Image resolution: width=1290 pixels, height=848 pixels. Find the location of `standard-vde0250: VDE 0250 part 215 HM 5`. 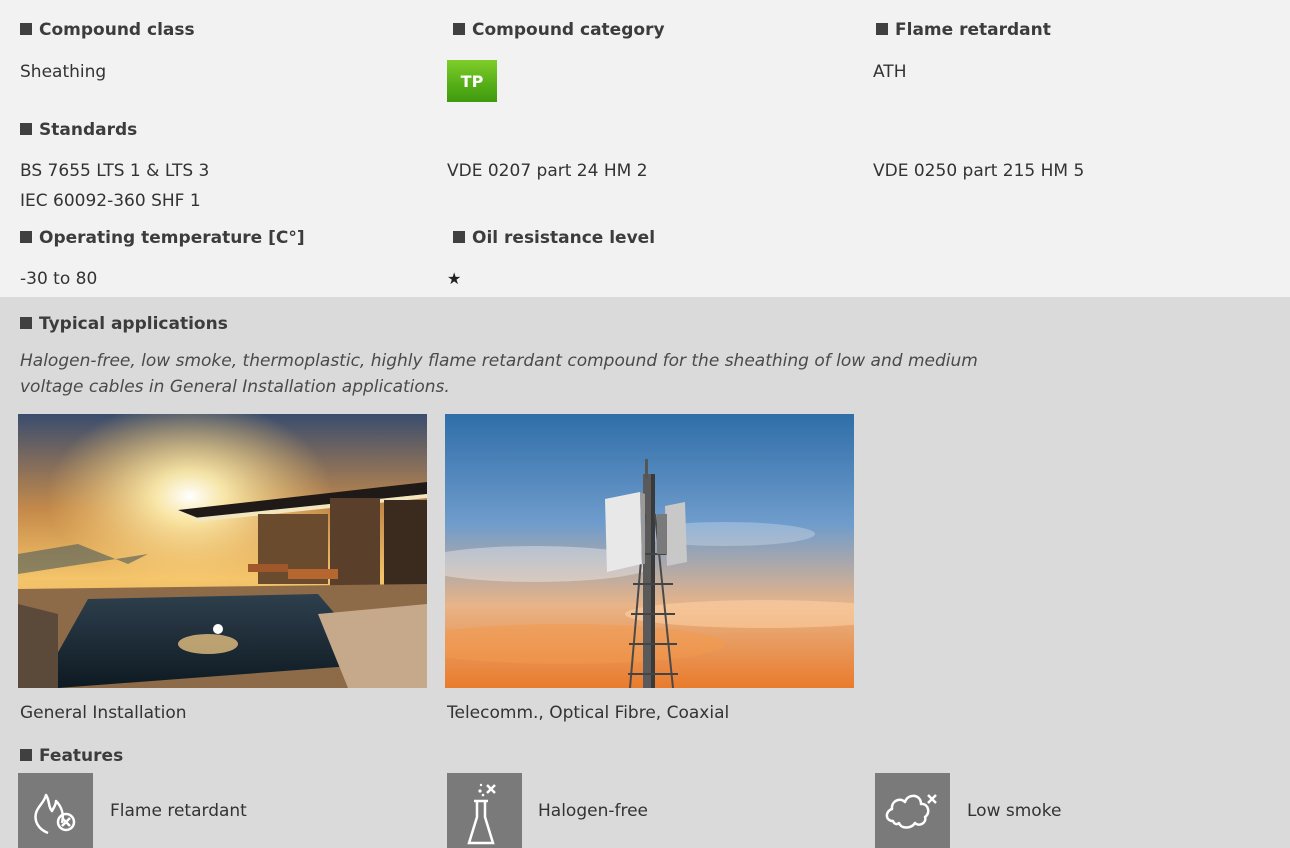

standard-vde0250: VDE 0250 part 215 HM 5 is located at coordinates (979, 171).